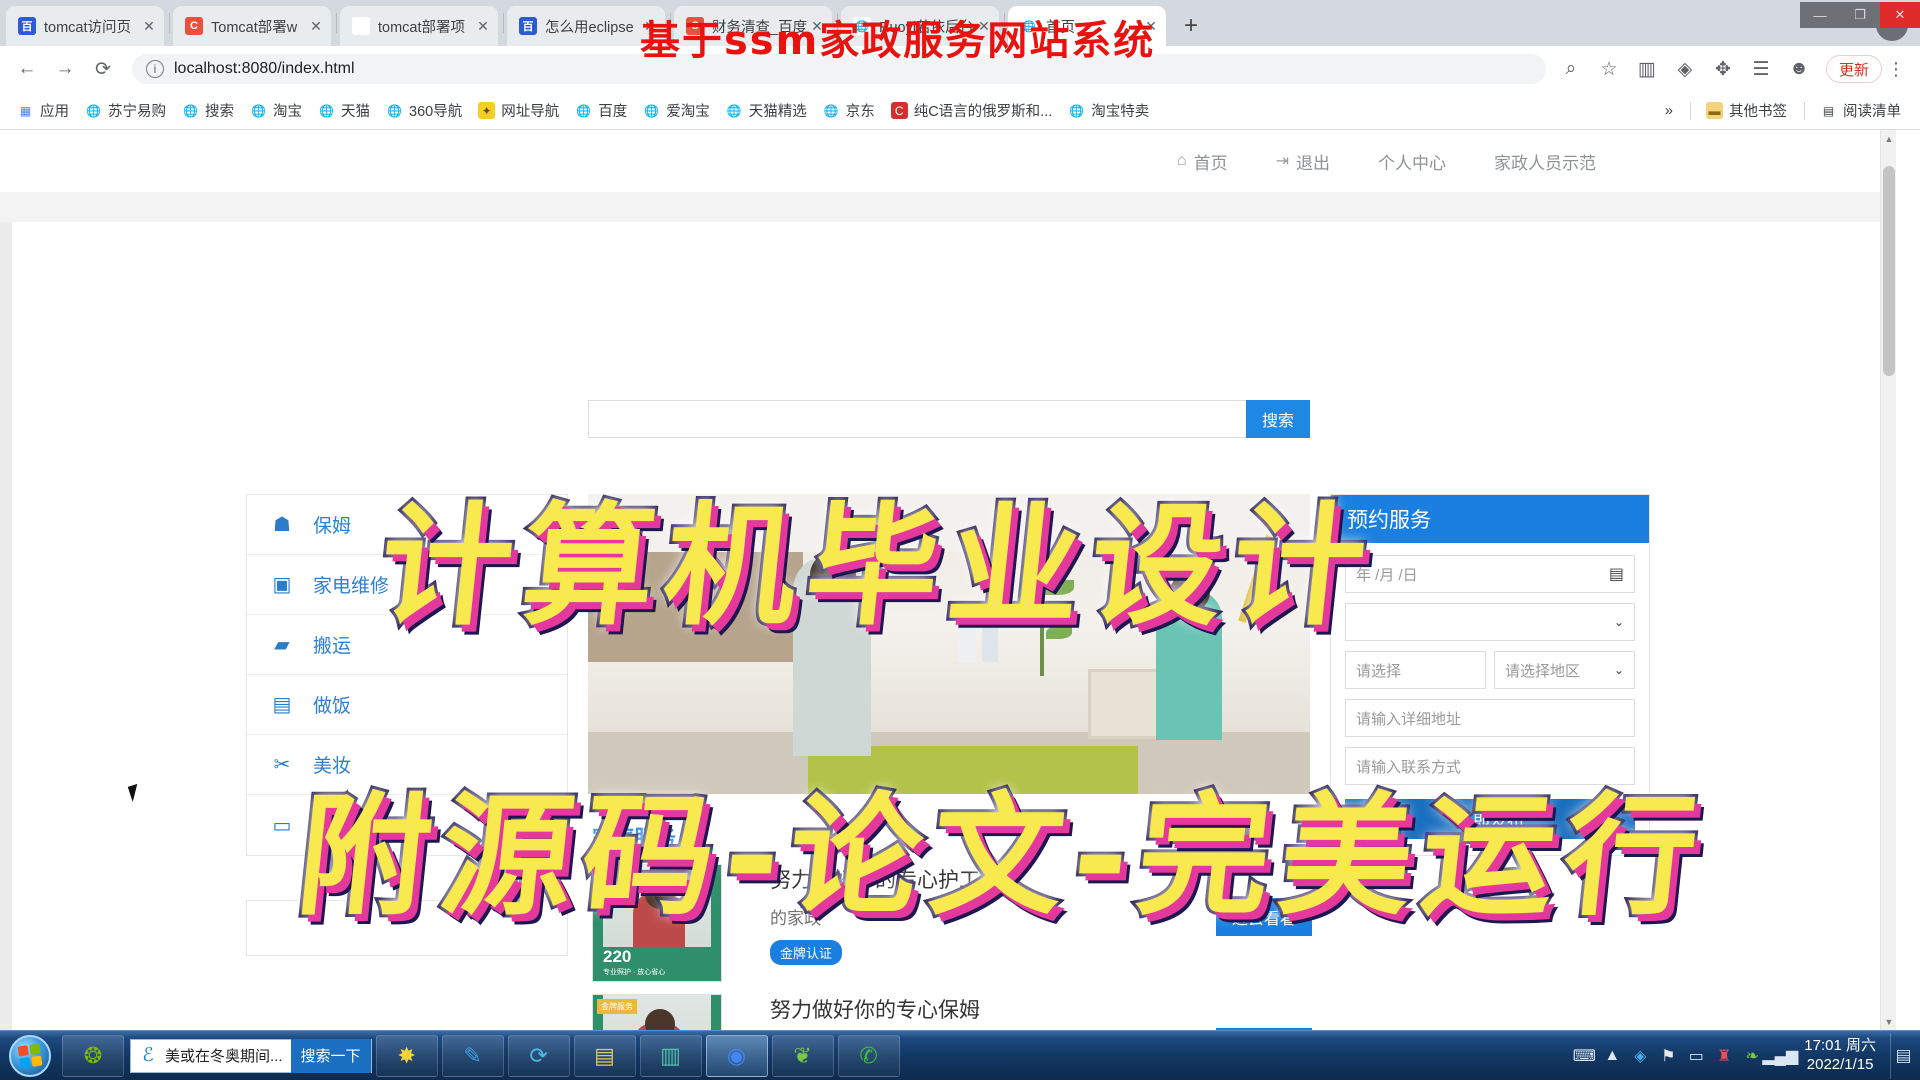 This screenshot has width=1920, height=1080. I want to click on thumb-edge, so click(716, 1012).